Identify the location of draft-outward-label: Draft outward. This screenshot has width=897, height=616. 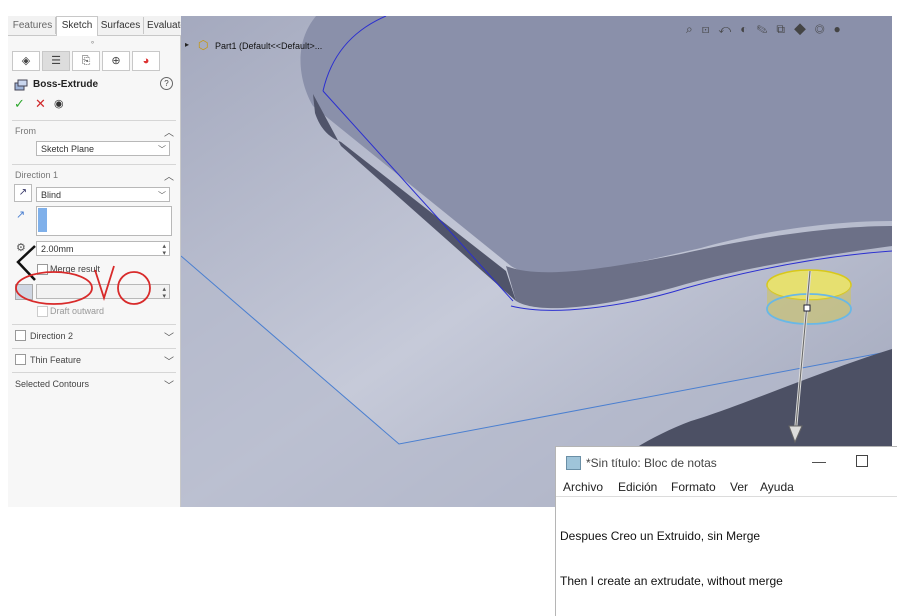
(77, 311).